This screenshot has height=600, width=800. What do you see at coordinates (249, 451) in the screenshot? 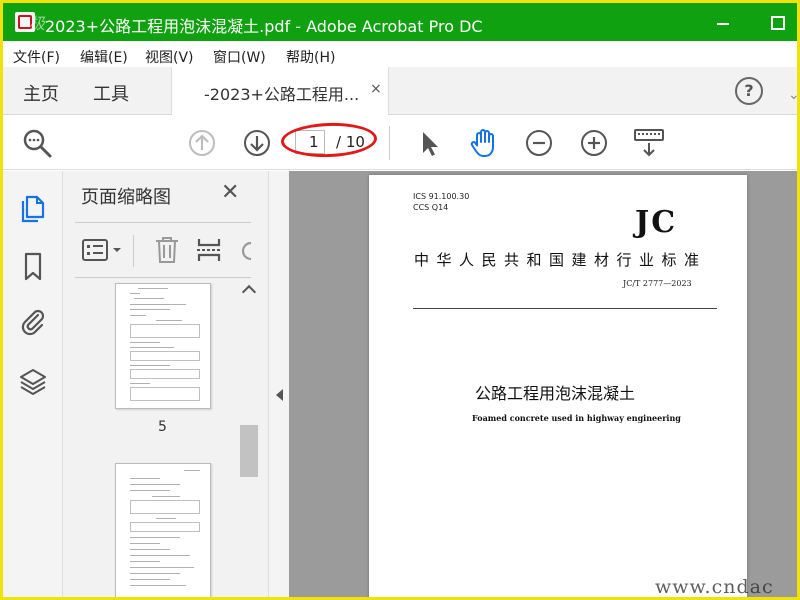
I see `scrollbar-thumb` at bounding box center [249, 451].